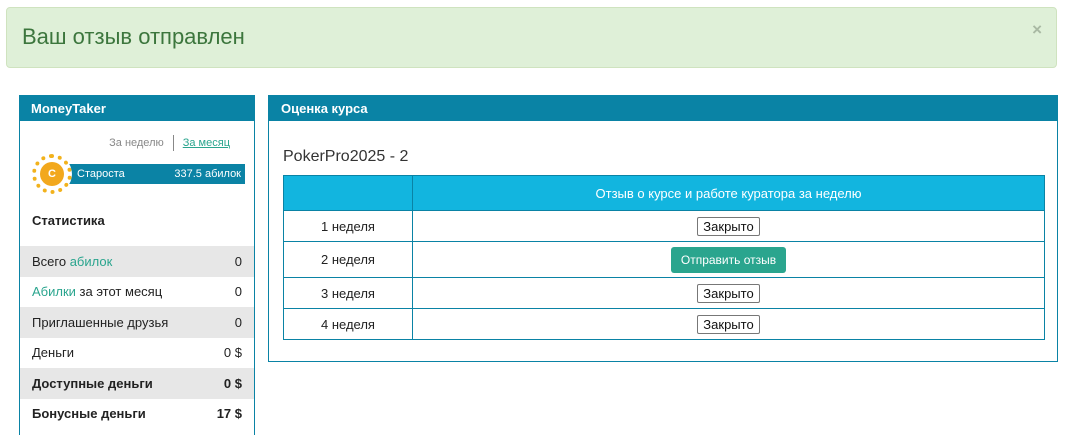 The height and width of the screenshot is (435, 1070). I want to click on table-row: 2 неделя Отправить отзыв, so click(664, 259).